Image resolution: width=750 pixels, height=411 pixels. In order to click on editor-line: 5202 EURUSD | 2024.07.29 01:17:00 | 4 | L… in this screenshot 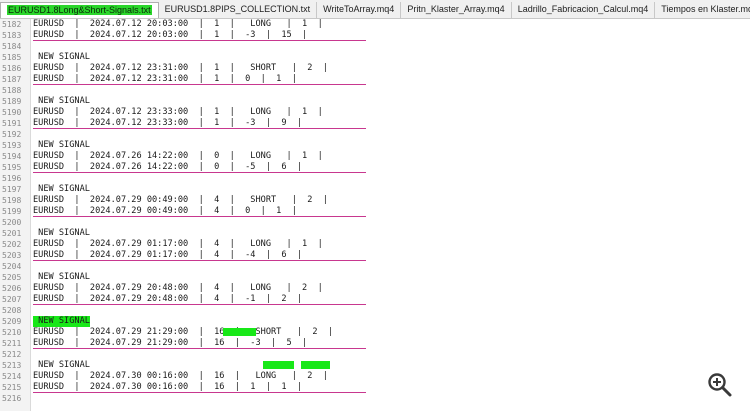, I will do `click(375, 244)`.